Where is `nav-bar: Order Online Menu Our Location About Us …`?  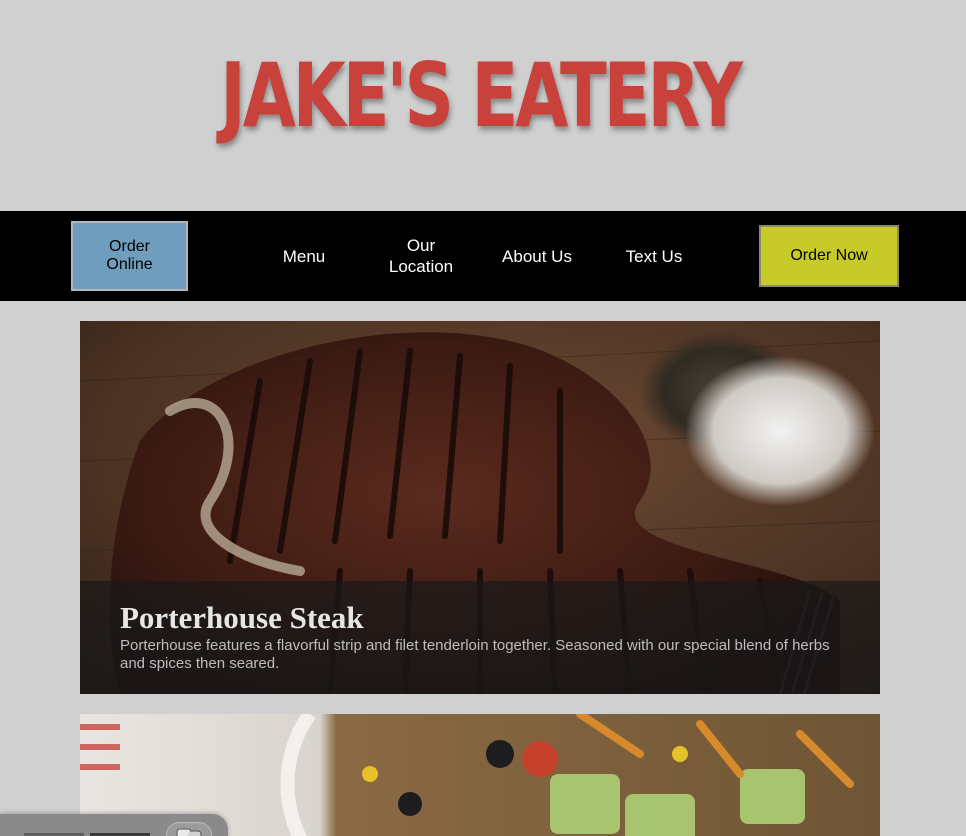
nav-bar: Order Online Menu Our Location About Us … is located at coordinates (483, 256).